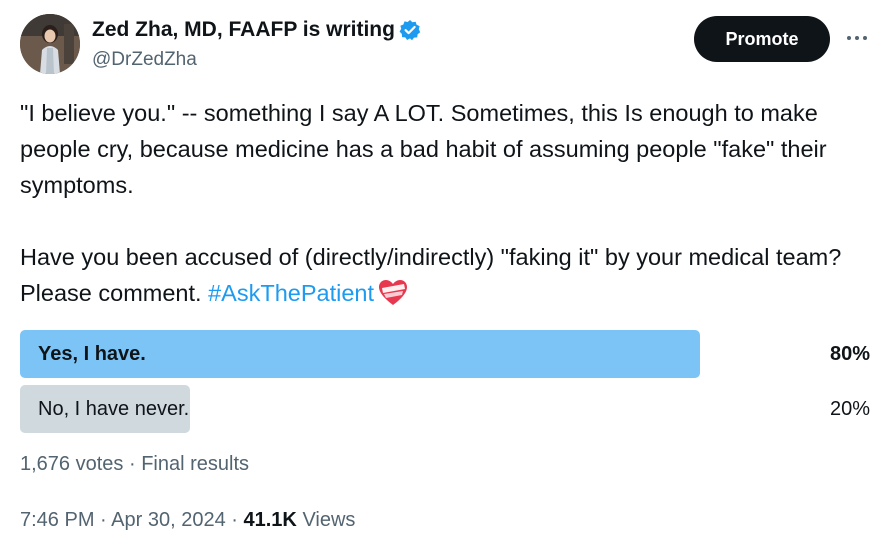  Describe the element at coordinates (445, 409) in the screenshot. I see `poll-option-no: No, I have never. 20%` at that location.